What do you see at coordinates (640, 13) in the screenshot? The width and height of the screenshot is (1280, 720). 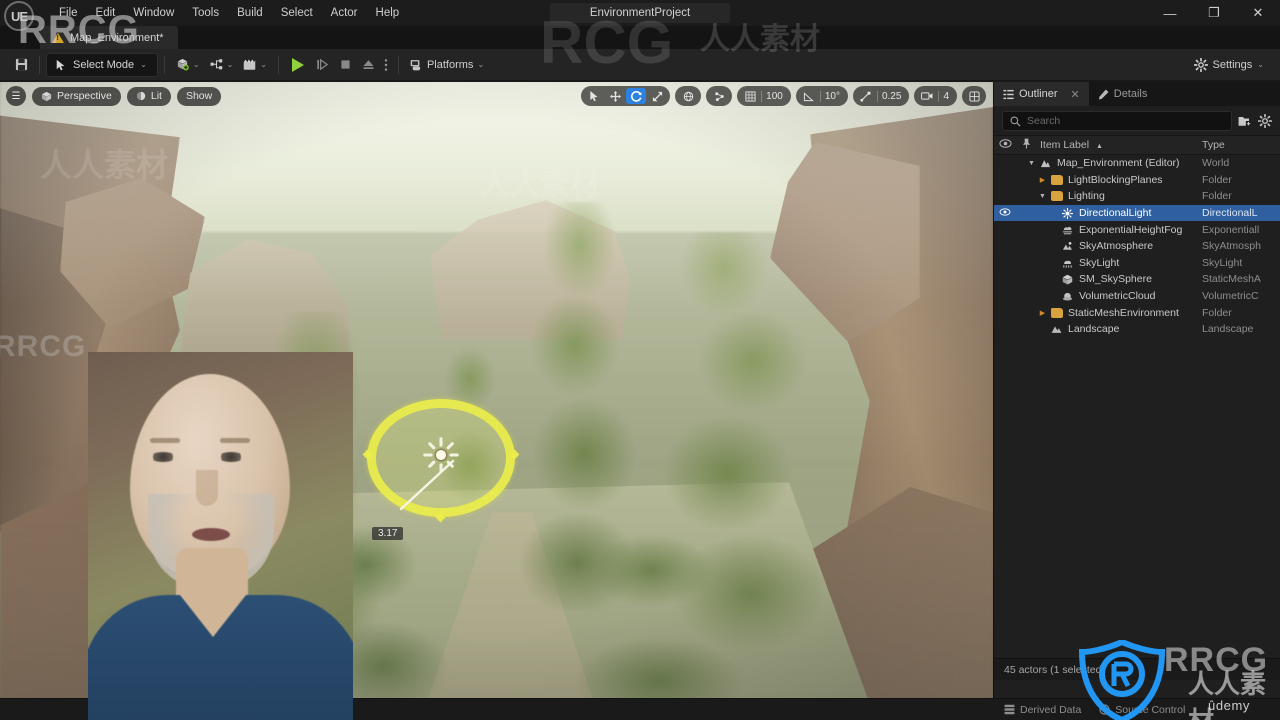 I see `project-title: EnvironmentProject` at bounding box center [640, 13].